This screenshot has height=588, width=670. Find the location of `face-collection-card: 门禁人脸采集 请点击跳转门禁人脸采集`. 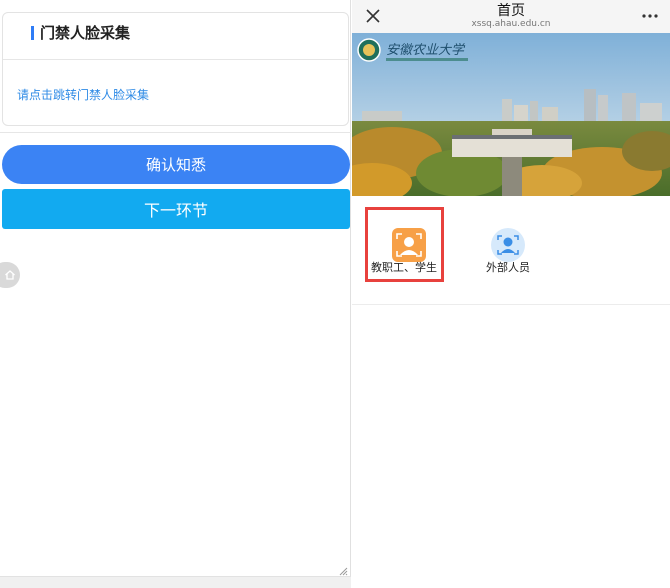

face-collection-card: 门禁人脸采集 请点击跳转门禁人脸采集 is located at coordinates (175, 69).